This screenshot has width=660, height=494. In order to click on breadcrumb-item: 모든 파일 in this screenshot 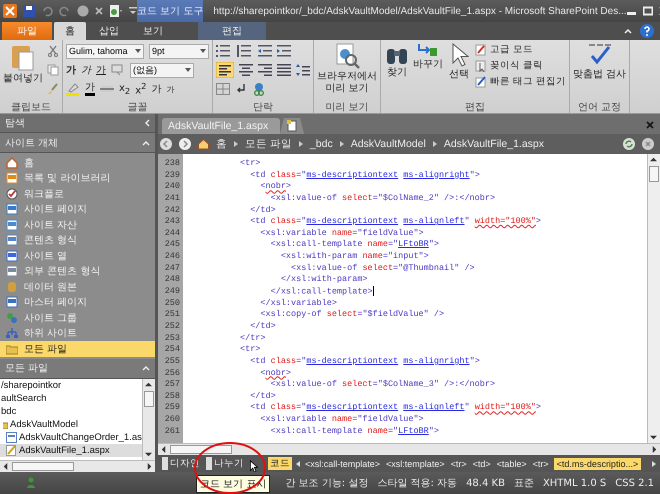, I will do `click(268, 144)`.